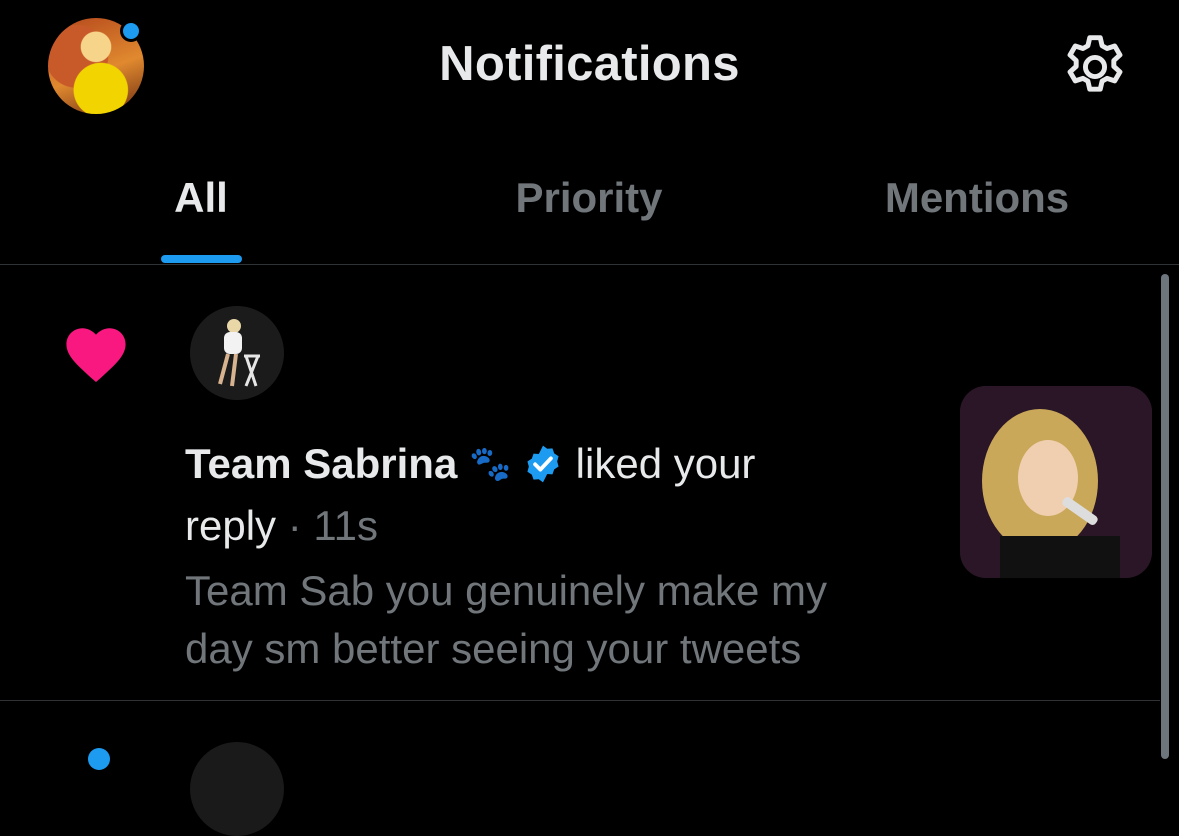 This screenshot has height=836, width=1179. What do you see at coordinates (1165, 516) in the screenshot?
I see `scrollbar` at bounding box center [1165, 516].